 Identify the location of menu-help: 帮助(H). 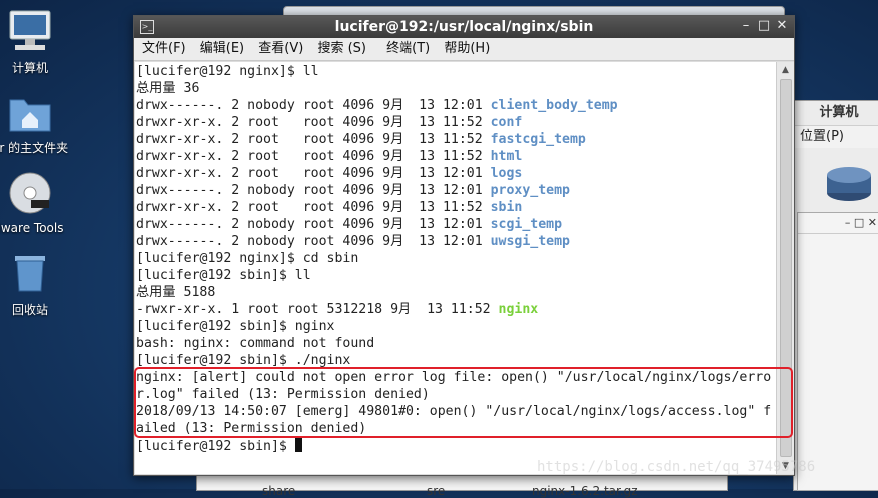
(467, 49).